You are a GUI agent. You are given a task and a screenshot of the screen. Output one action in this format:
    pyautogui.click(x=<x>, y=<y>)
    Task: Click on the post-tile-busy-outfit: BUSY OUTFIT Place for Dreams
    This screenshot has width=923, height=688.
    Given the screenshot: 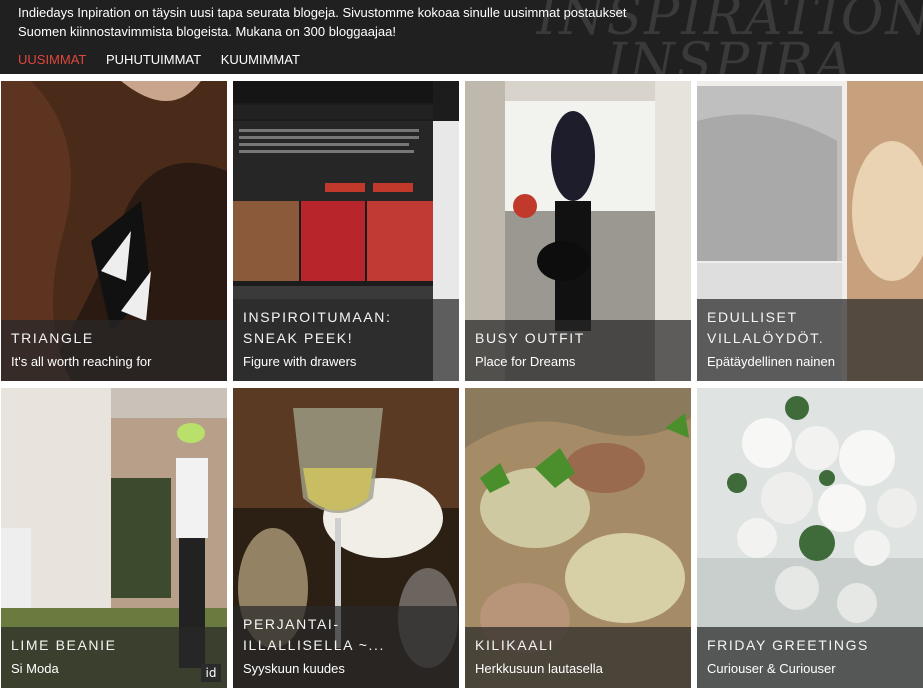 What is the action you would take?
    pyautogui.click(x=578, y=231)
    